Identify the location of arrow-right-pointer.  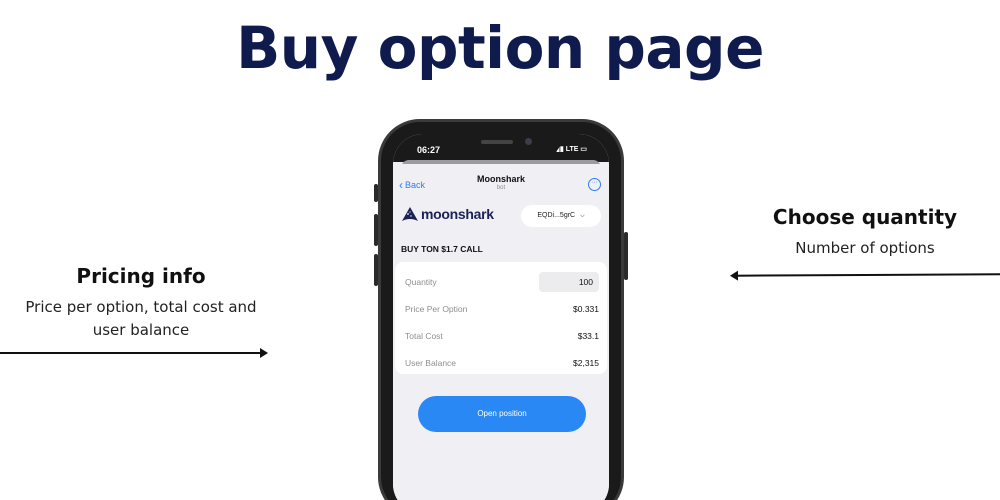
(134, 353).